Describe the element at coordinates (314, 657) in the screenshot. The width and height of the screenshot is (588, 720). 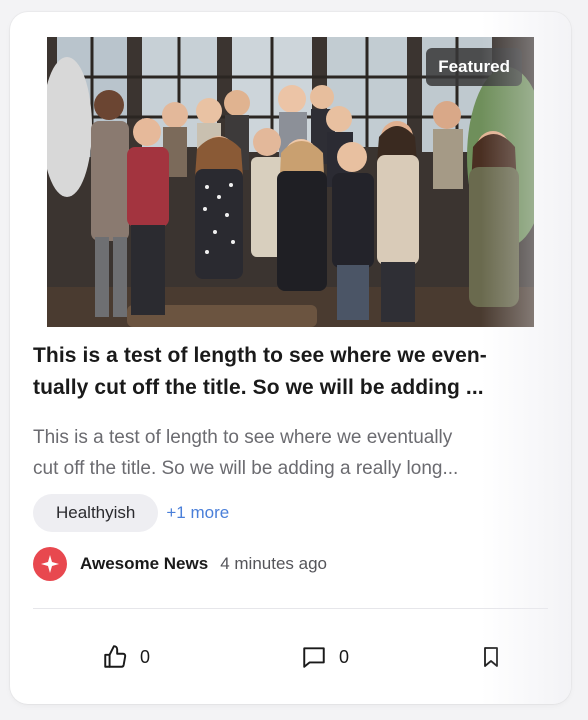
I see `comment-icon` at that location.